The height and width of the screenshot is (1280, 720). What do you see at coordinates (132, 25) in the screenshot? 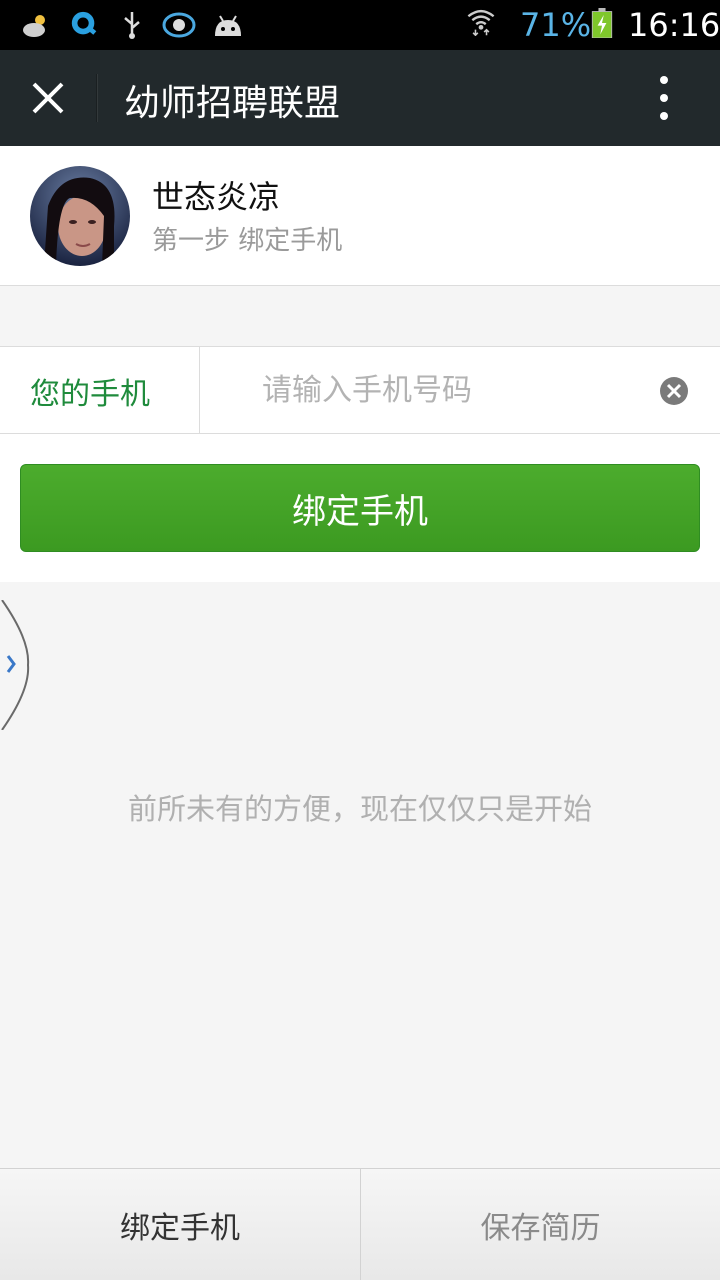
I see `usb-icon` at bounding box center [132, 25].